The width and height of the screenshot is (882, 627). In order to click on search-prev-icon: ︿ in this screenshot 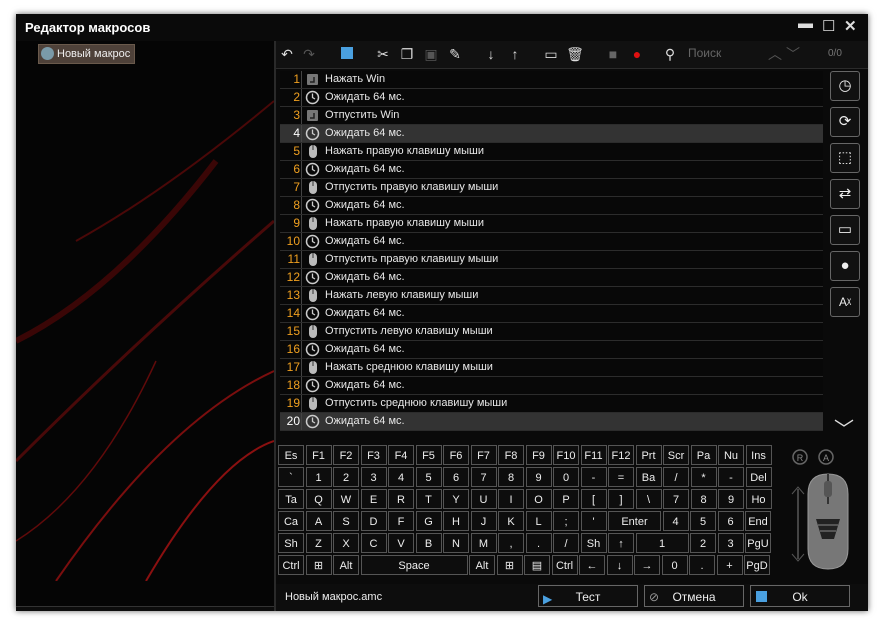, I will do `click(775, 54)`.